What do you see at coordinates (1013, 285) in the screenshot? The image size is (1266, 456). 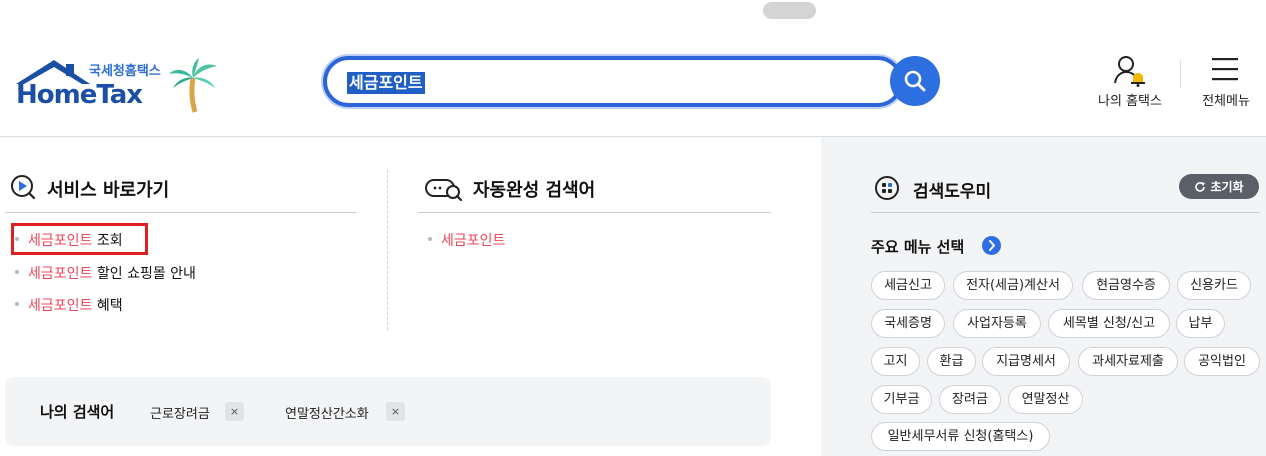 I see `menu-chip: 전자(세금)계산서` at bounding box center [1013, 285].